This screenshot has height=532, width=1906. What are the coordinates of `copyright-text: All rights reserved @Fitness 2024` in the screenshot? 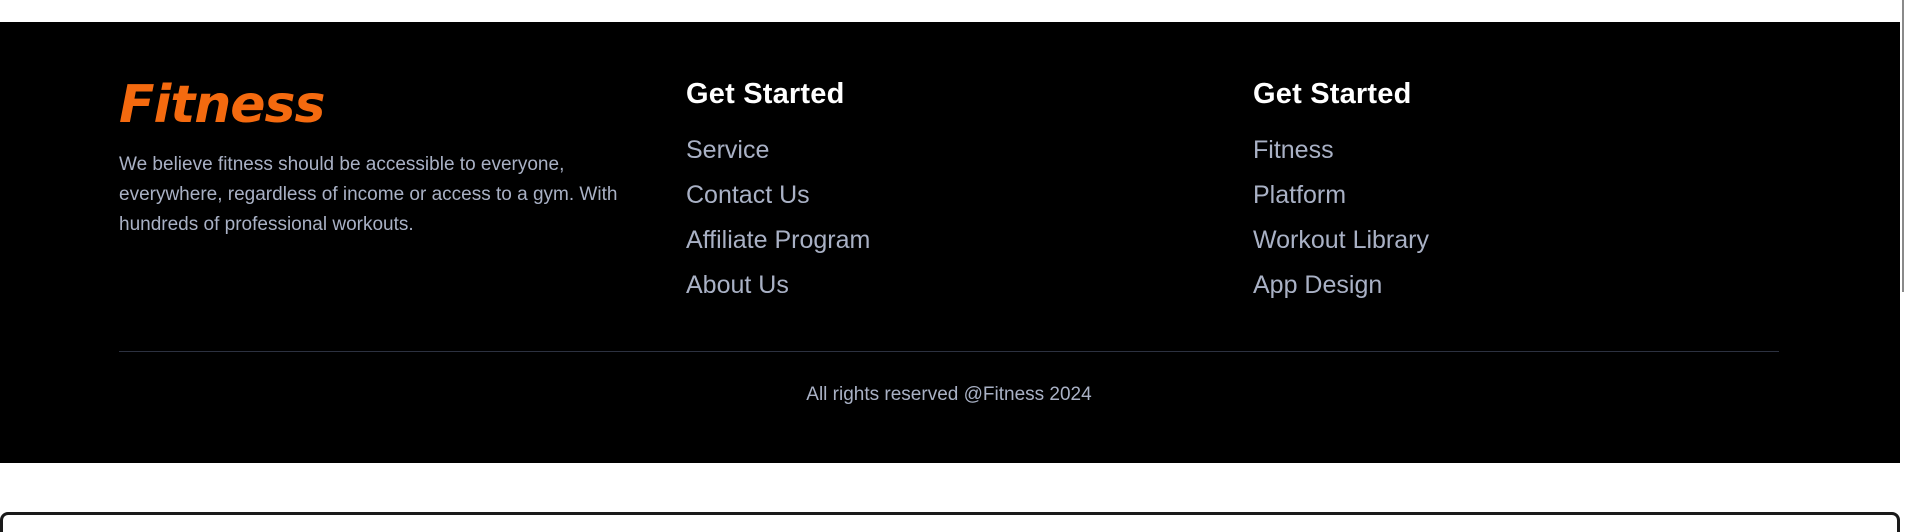 It's located at (949, 394).